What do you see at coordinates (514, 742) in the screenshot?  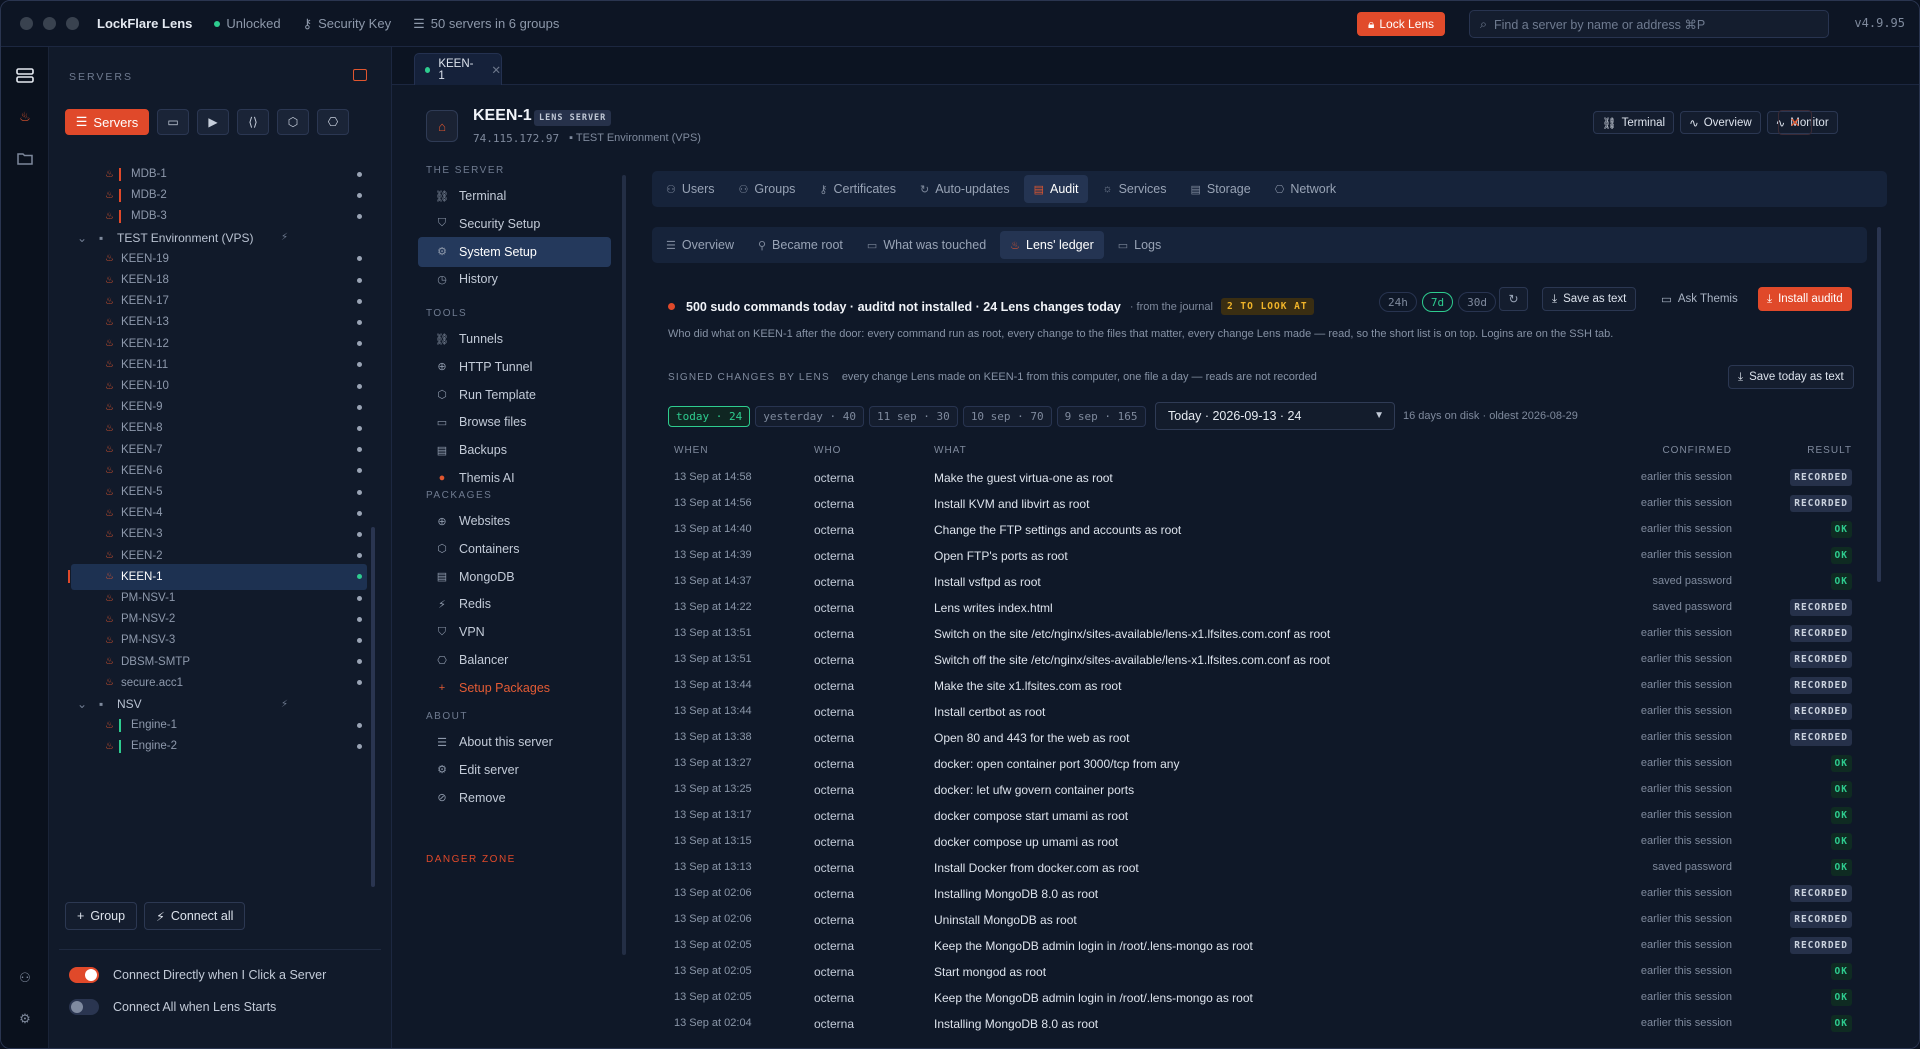 I see `nav-item-about-this-server: ☰ About this server` at bounding box center [514, 742].